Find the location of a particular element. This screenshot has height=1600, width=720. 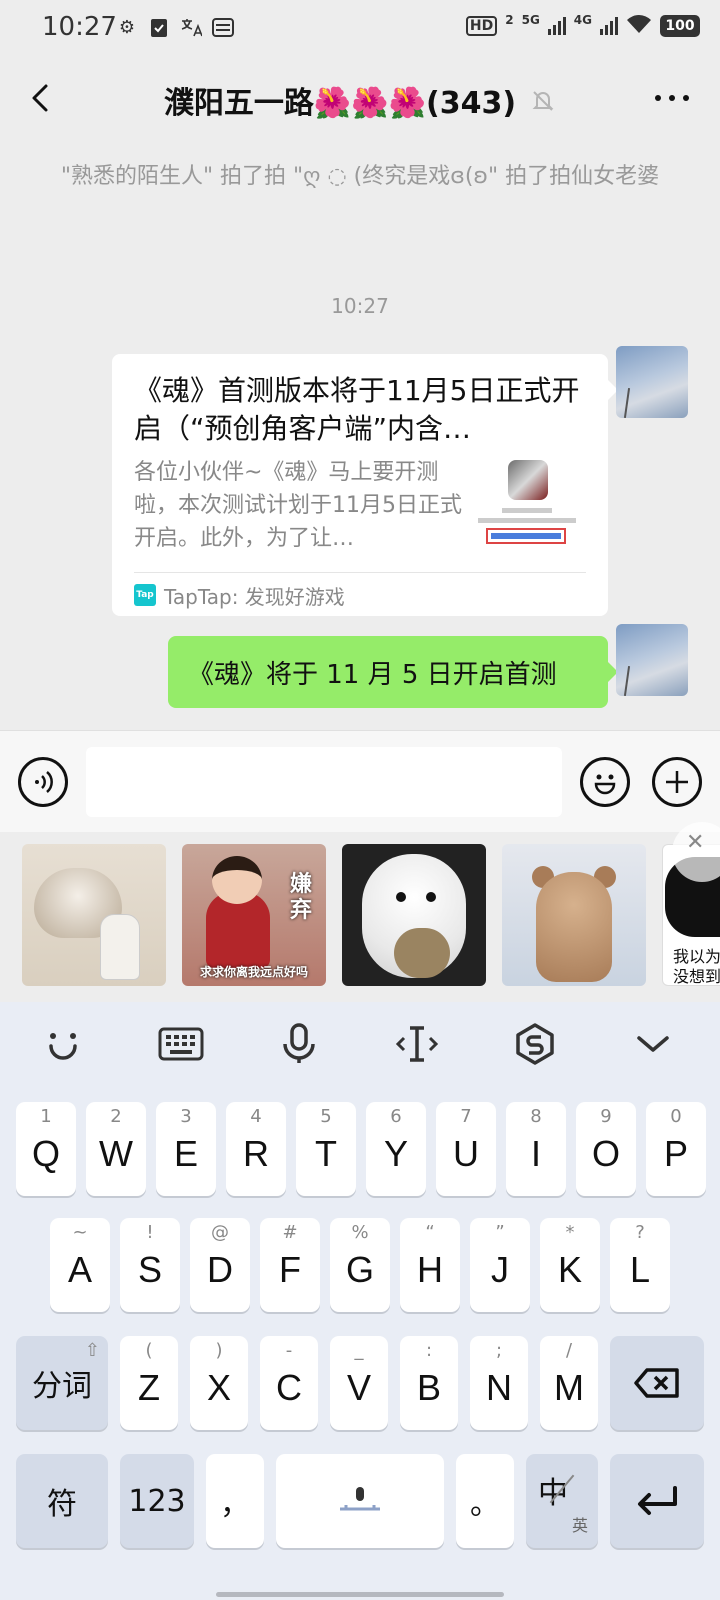

sogou-icon is located at coordinates (535, 1044).